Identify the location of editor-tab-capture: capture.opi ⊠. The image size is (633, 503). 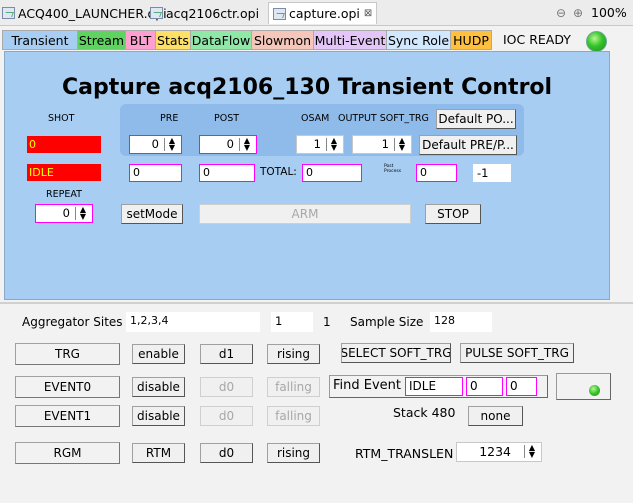
(323, 13).